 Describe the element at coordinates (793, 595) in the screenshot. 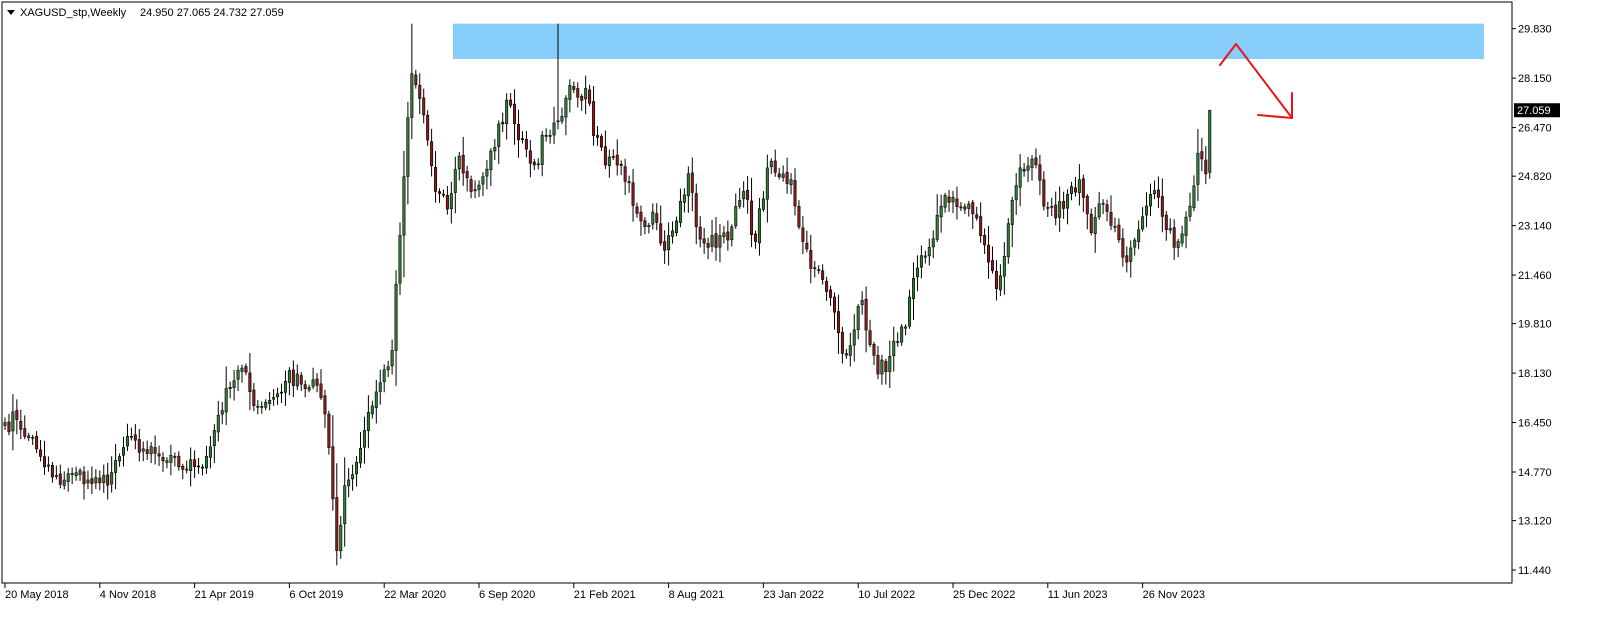

I see `x-tick-label: 23 Jan 2022` at that location.